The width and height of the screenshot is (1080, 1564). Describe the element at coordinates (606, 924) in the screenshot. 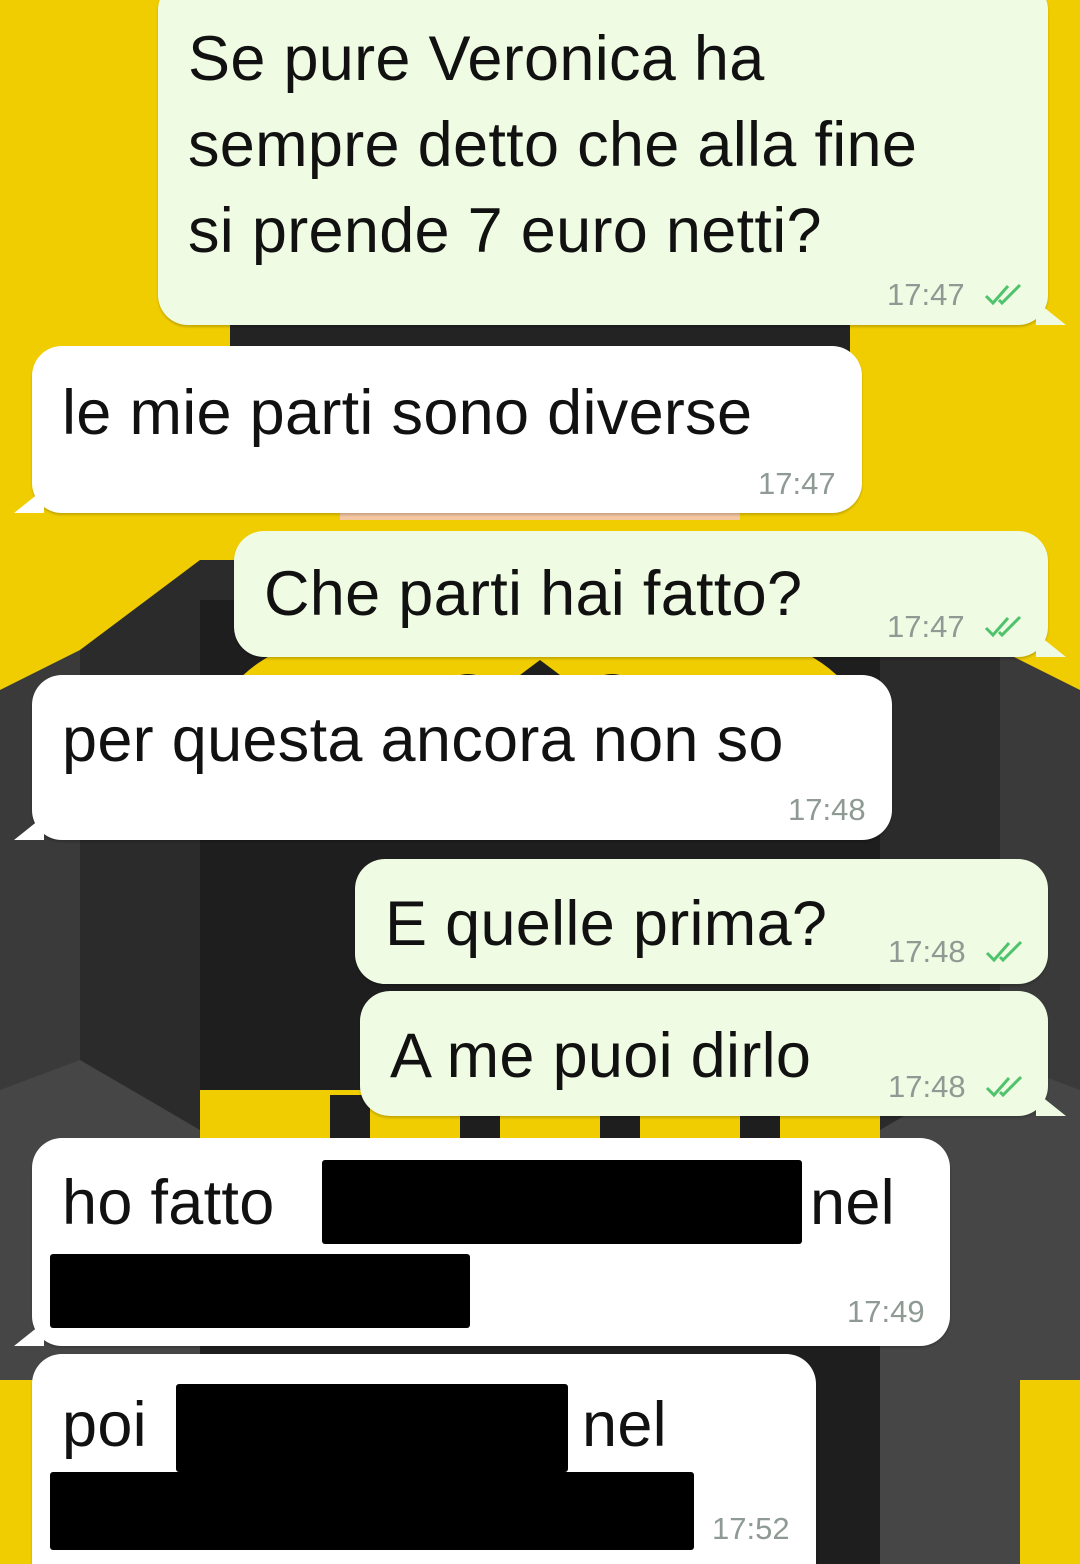

I see `message-text: E quelle prima?` at that location.